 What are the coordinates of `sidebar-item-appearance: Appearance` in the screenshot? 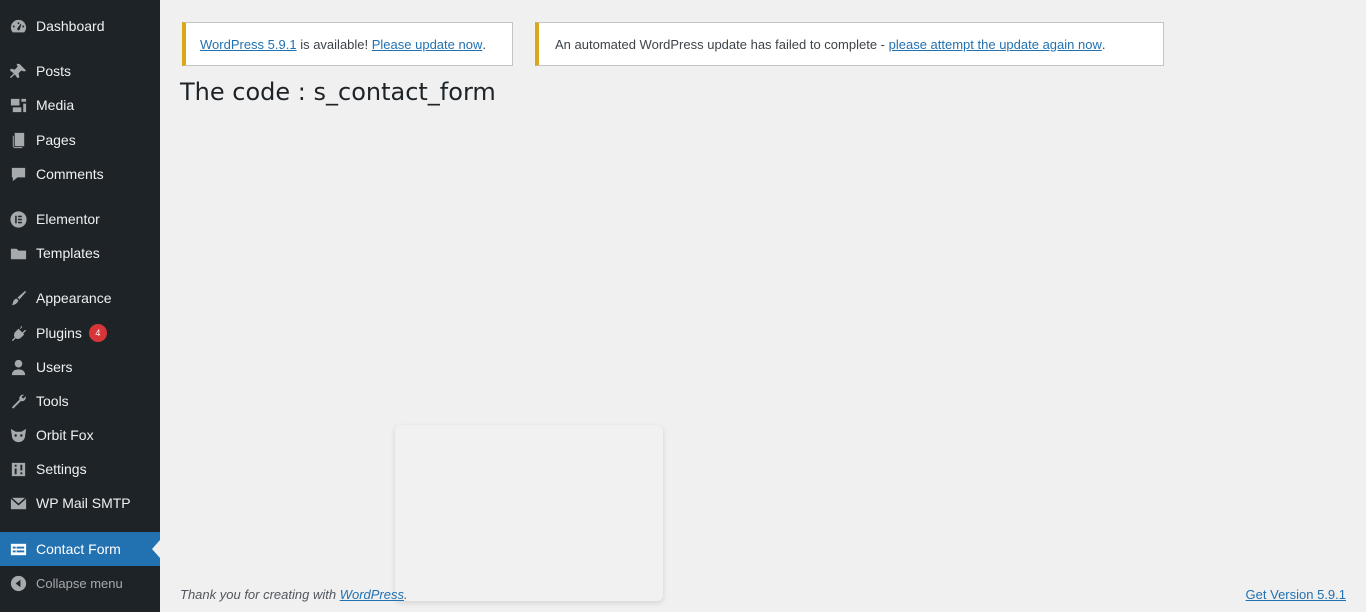 It's located at (80, 298).